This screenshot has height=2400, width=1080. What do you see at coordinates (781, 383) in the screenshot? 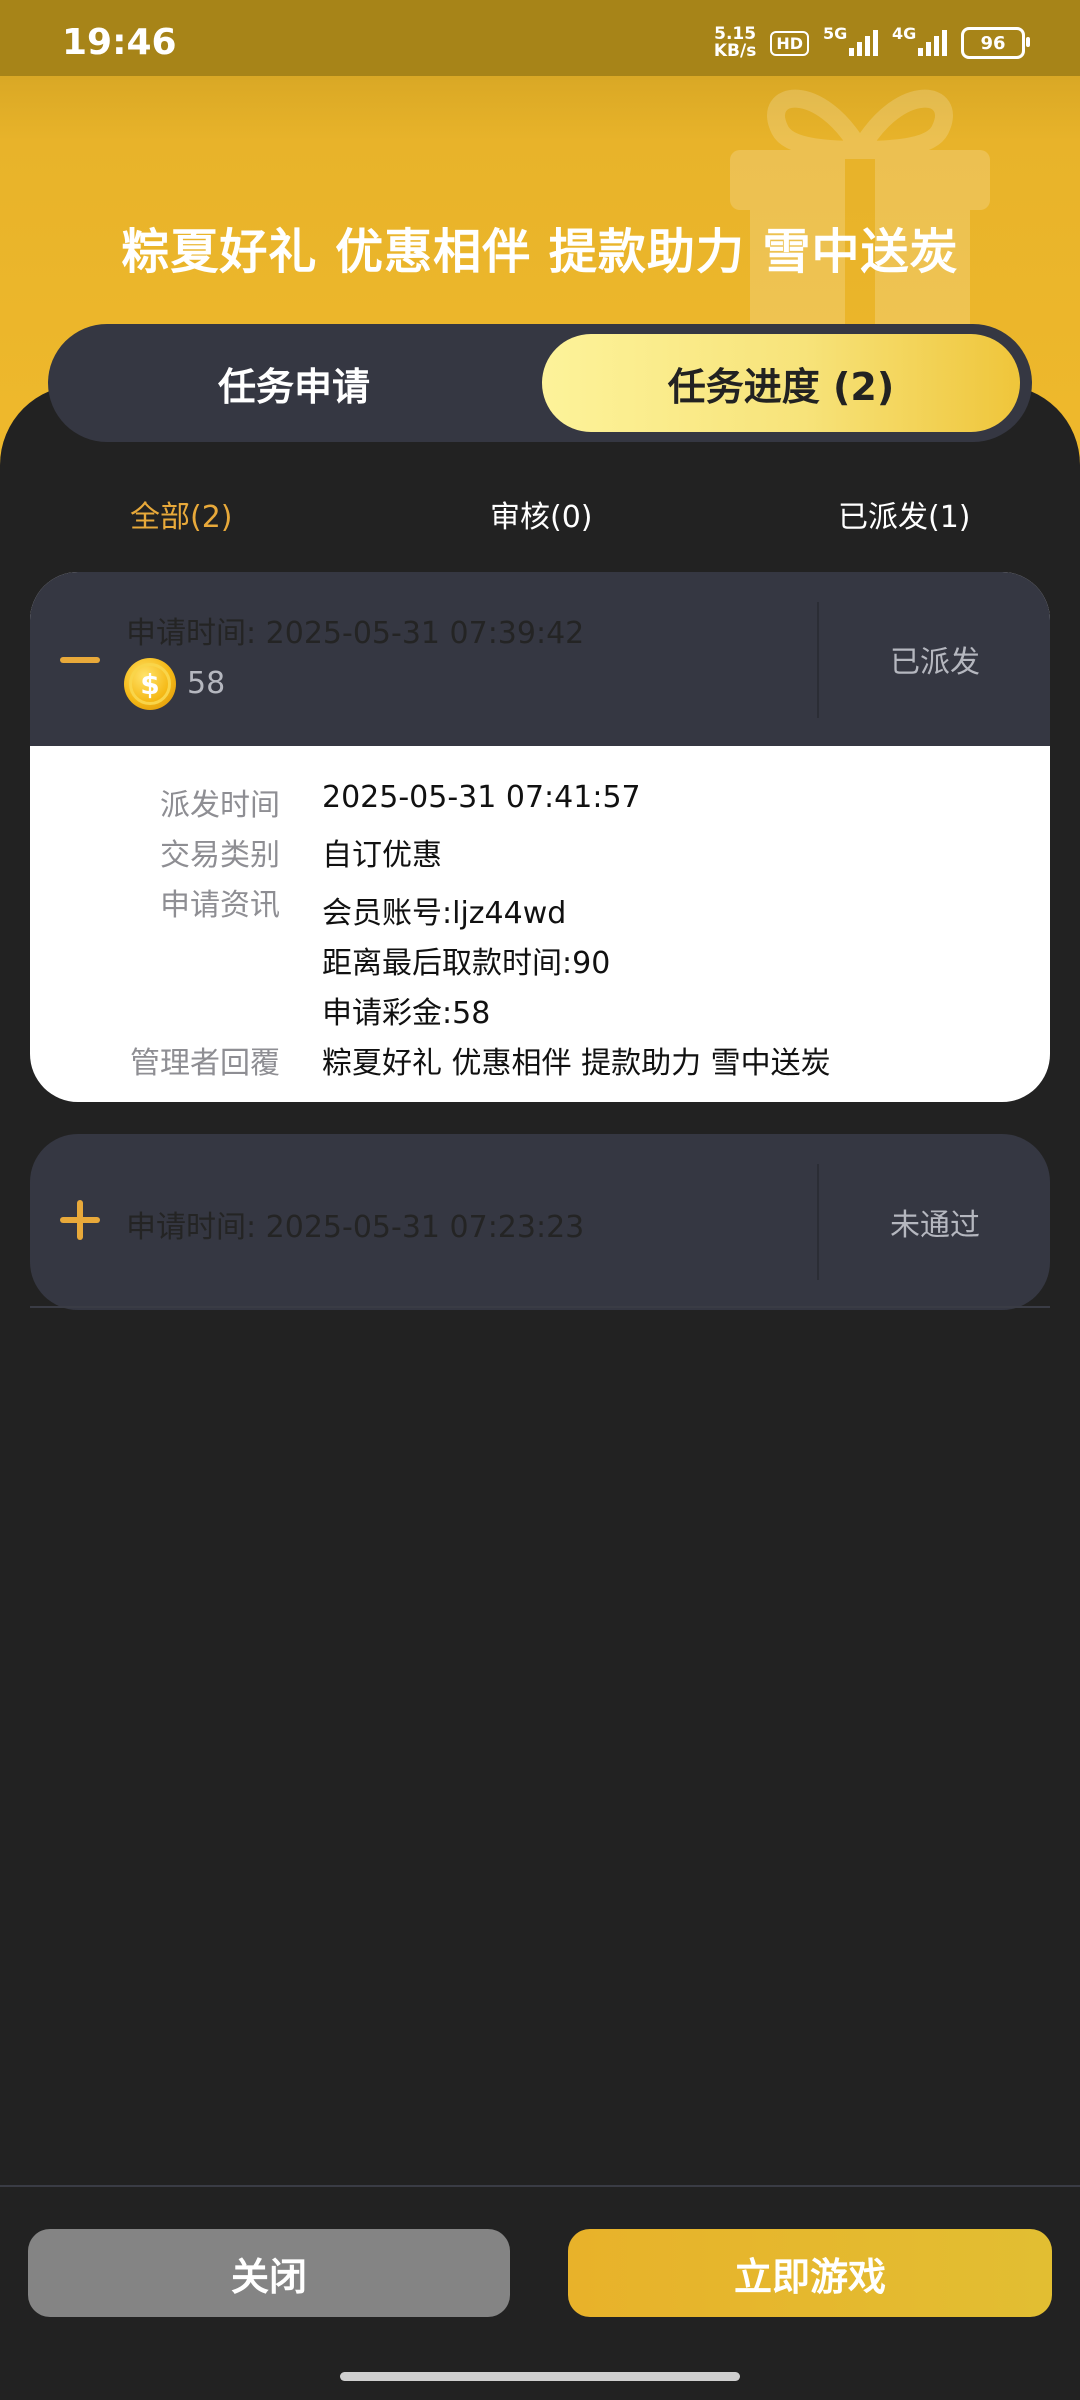
I see `tab-task-progress: 任务进度 (2)` at bounding box center [781, 383].